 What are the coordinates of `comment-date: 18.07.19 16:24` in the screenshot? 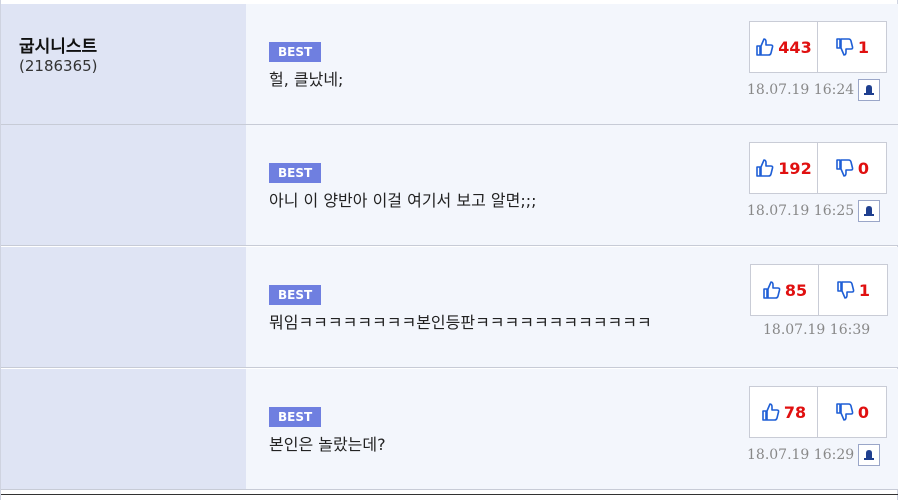 It's located at (801, 90).